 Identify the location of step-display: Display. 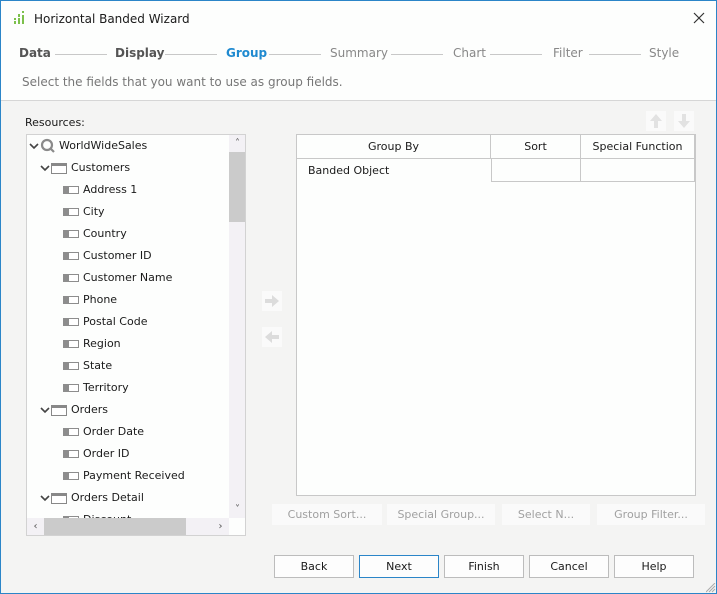
(139, 53).